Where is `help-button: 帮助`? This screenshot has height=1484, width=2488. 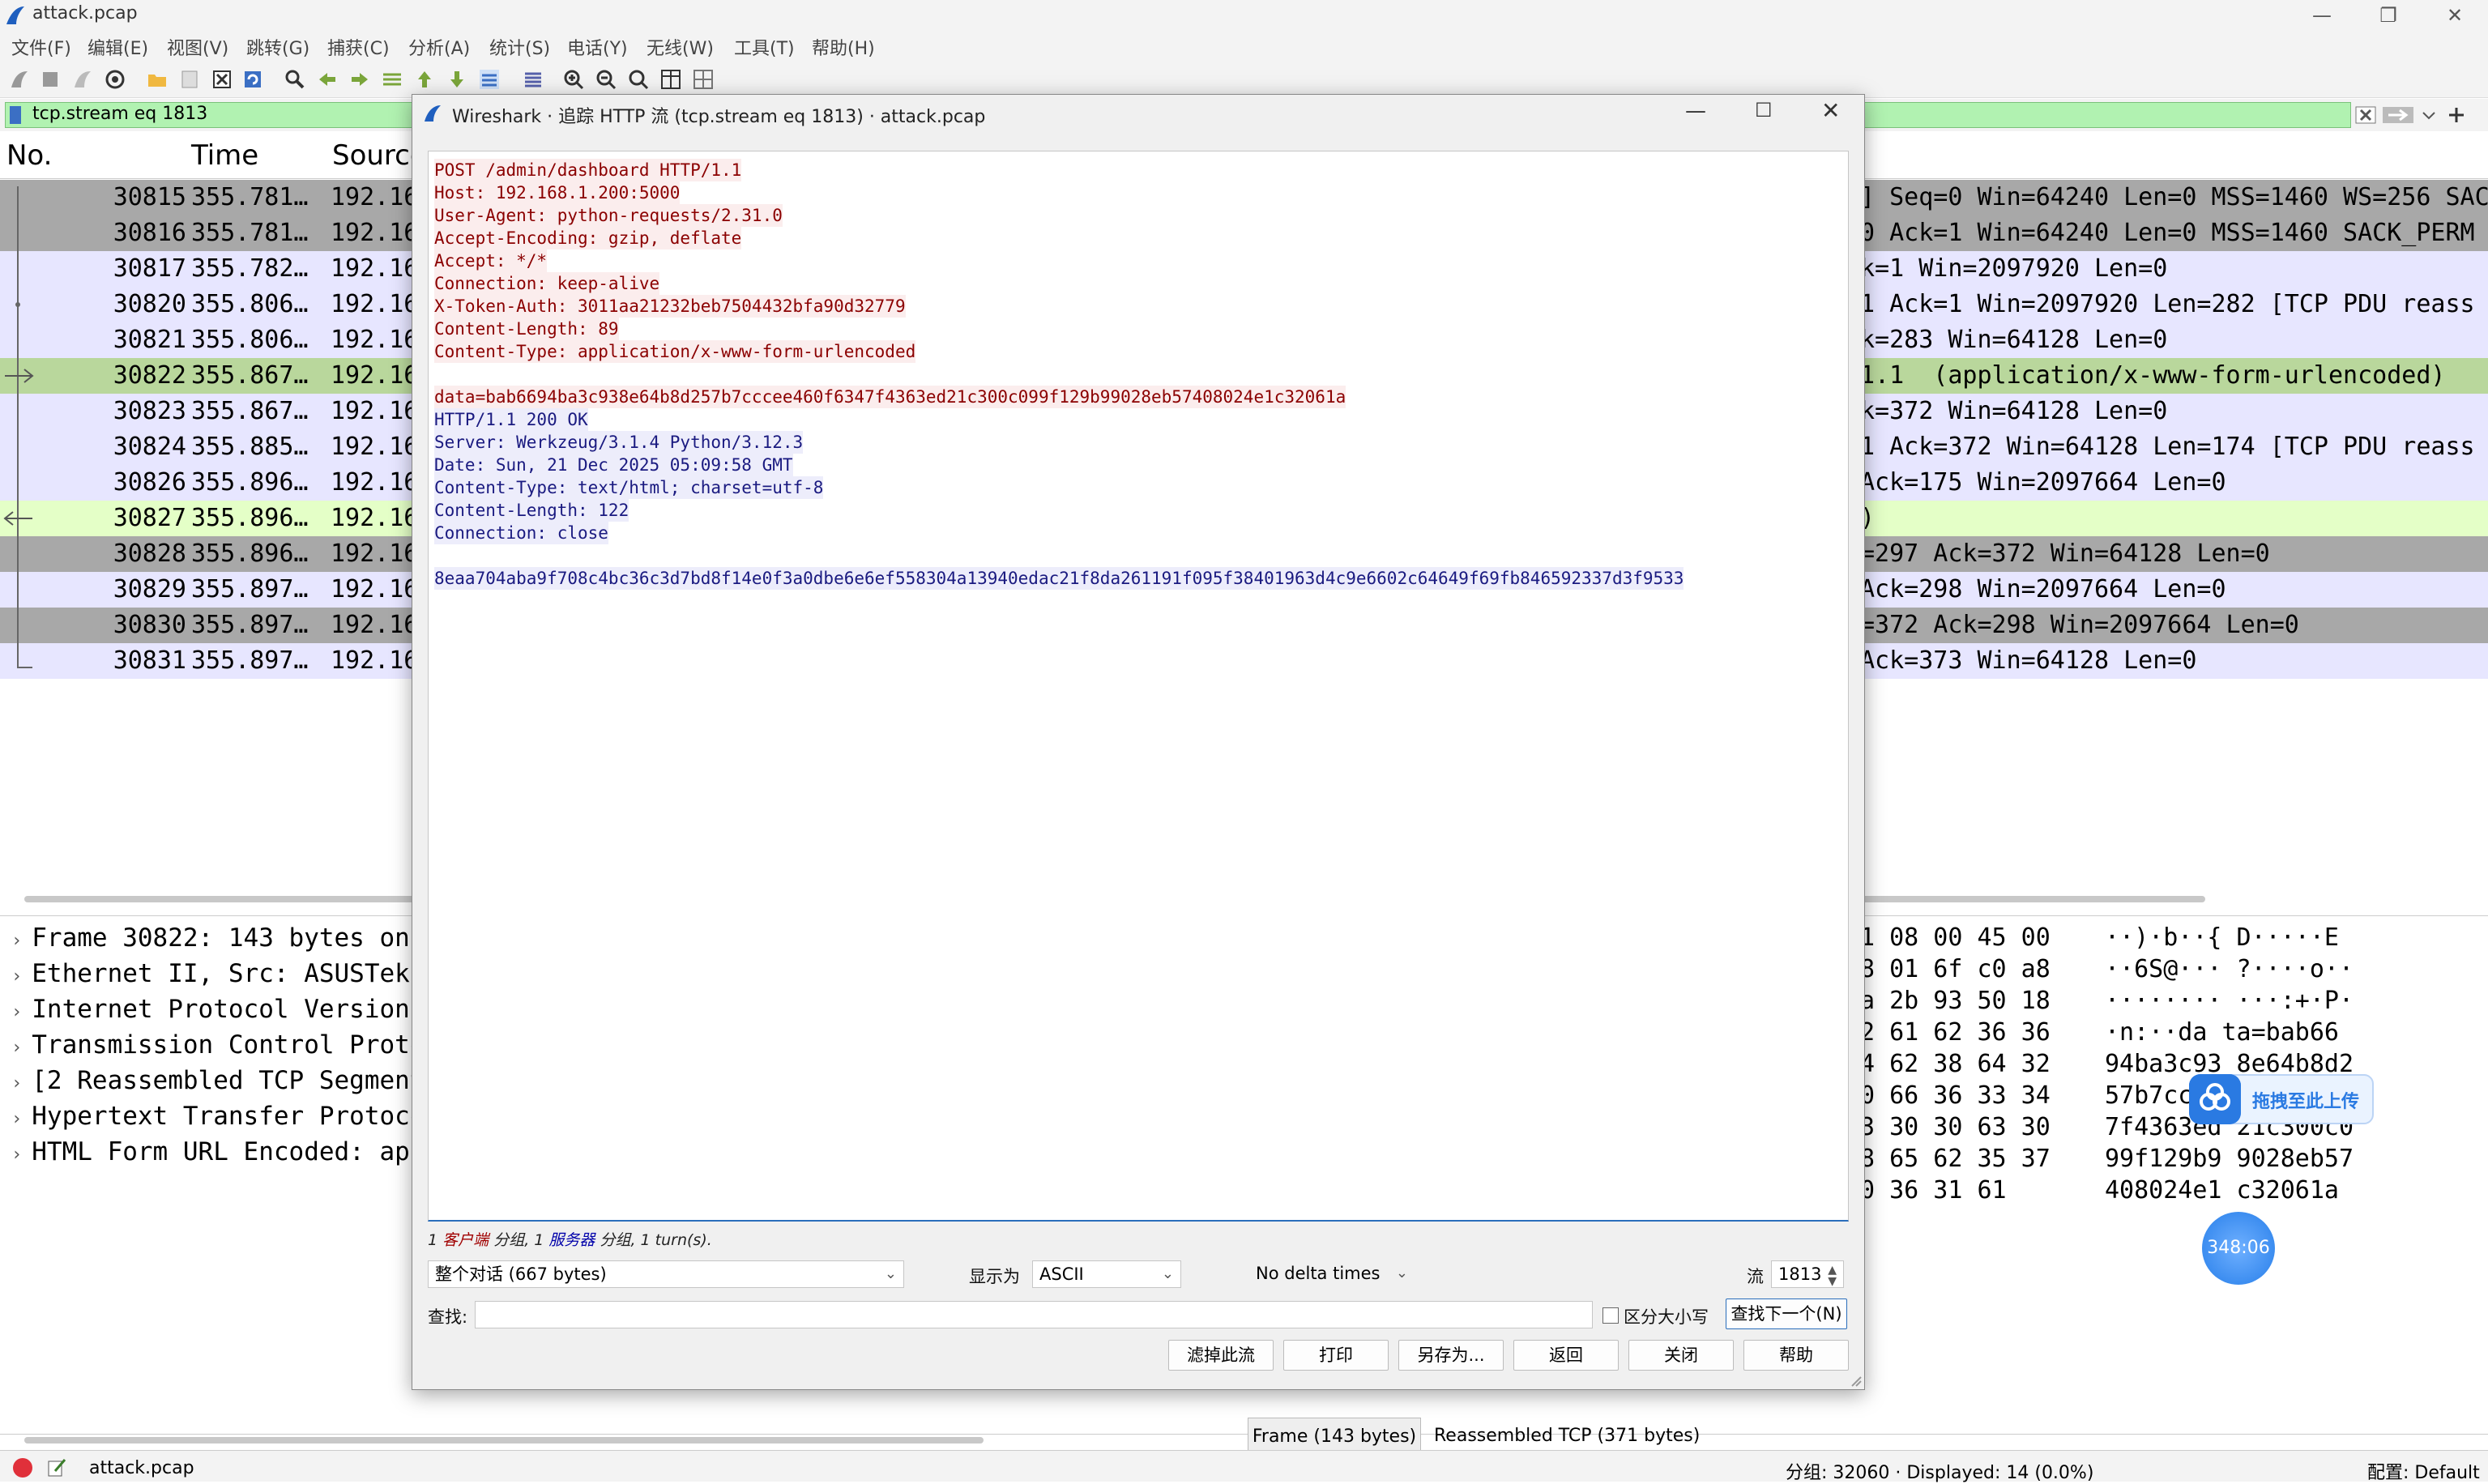 help-button: 帮助 is located at coordinates (1796, 1355).